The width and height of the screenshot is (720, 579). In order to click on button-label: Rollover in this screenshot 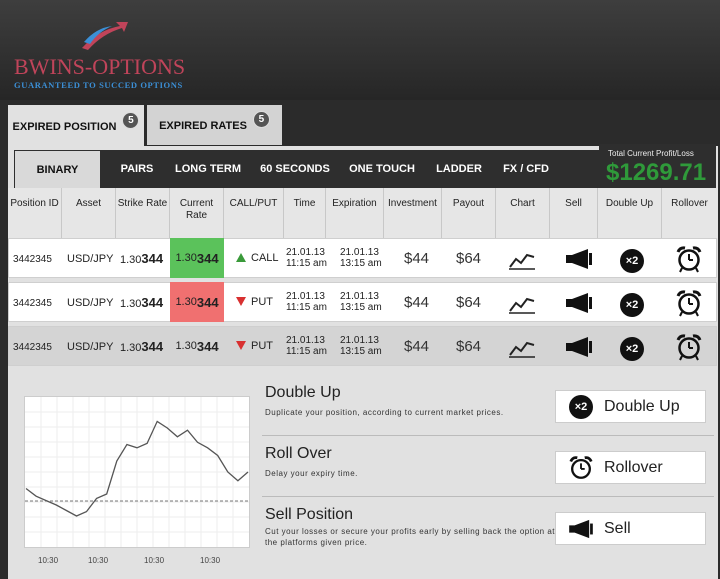, I will do `click(633, 467)`.